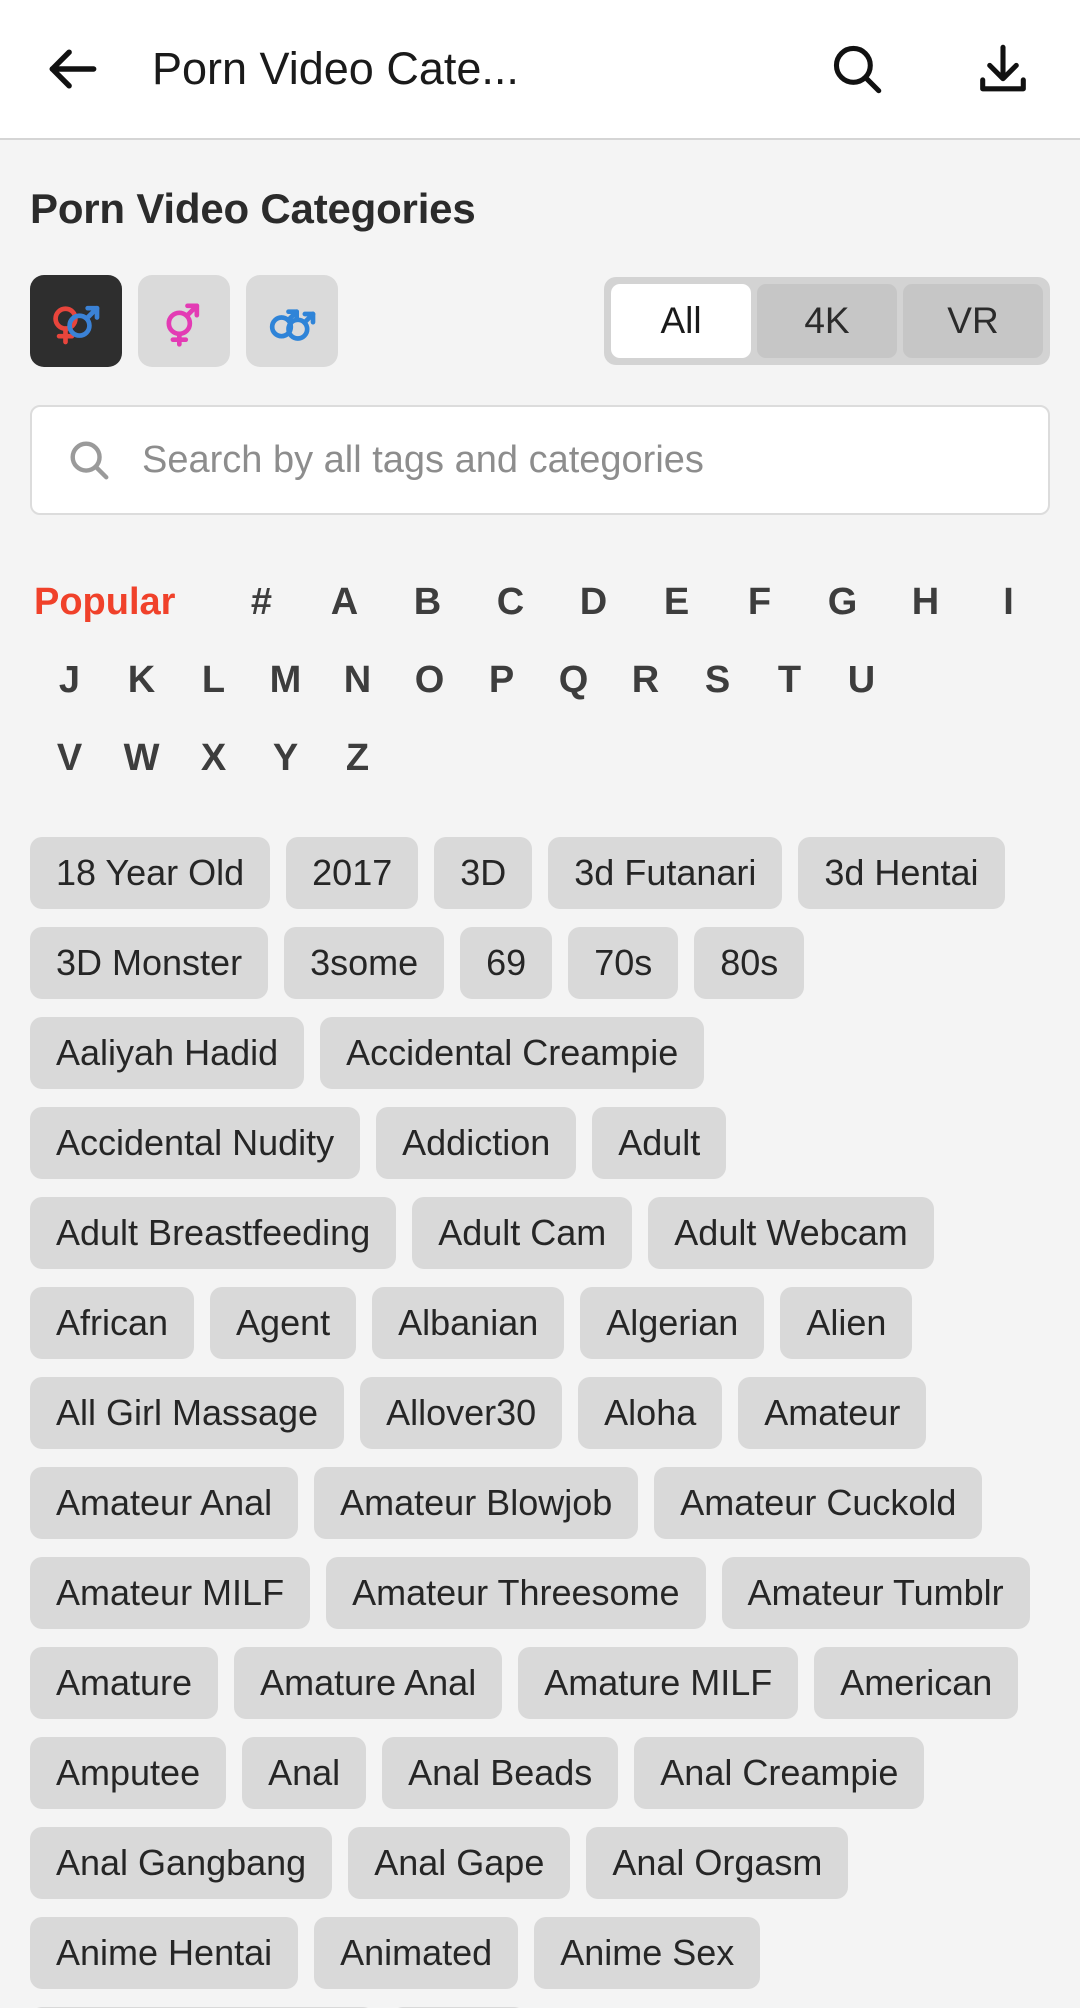  I want to click on alphabet-item-u: U, so click(861, 680).